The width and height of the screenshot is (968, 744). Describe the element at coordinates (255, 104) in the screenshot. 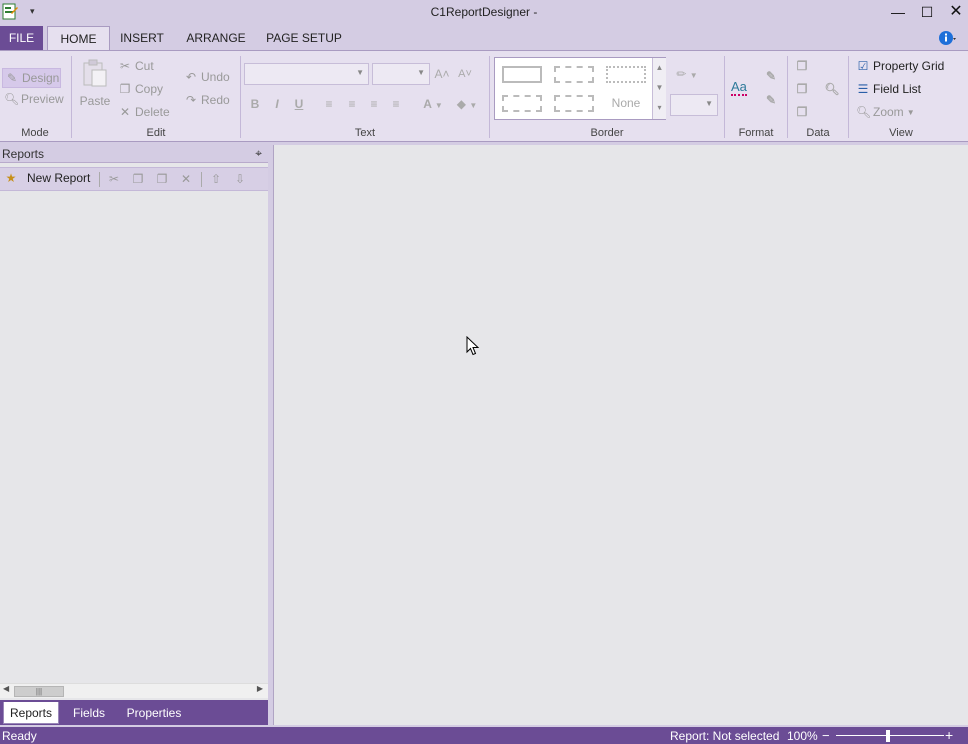

I see `bold-button: B` at that location.